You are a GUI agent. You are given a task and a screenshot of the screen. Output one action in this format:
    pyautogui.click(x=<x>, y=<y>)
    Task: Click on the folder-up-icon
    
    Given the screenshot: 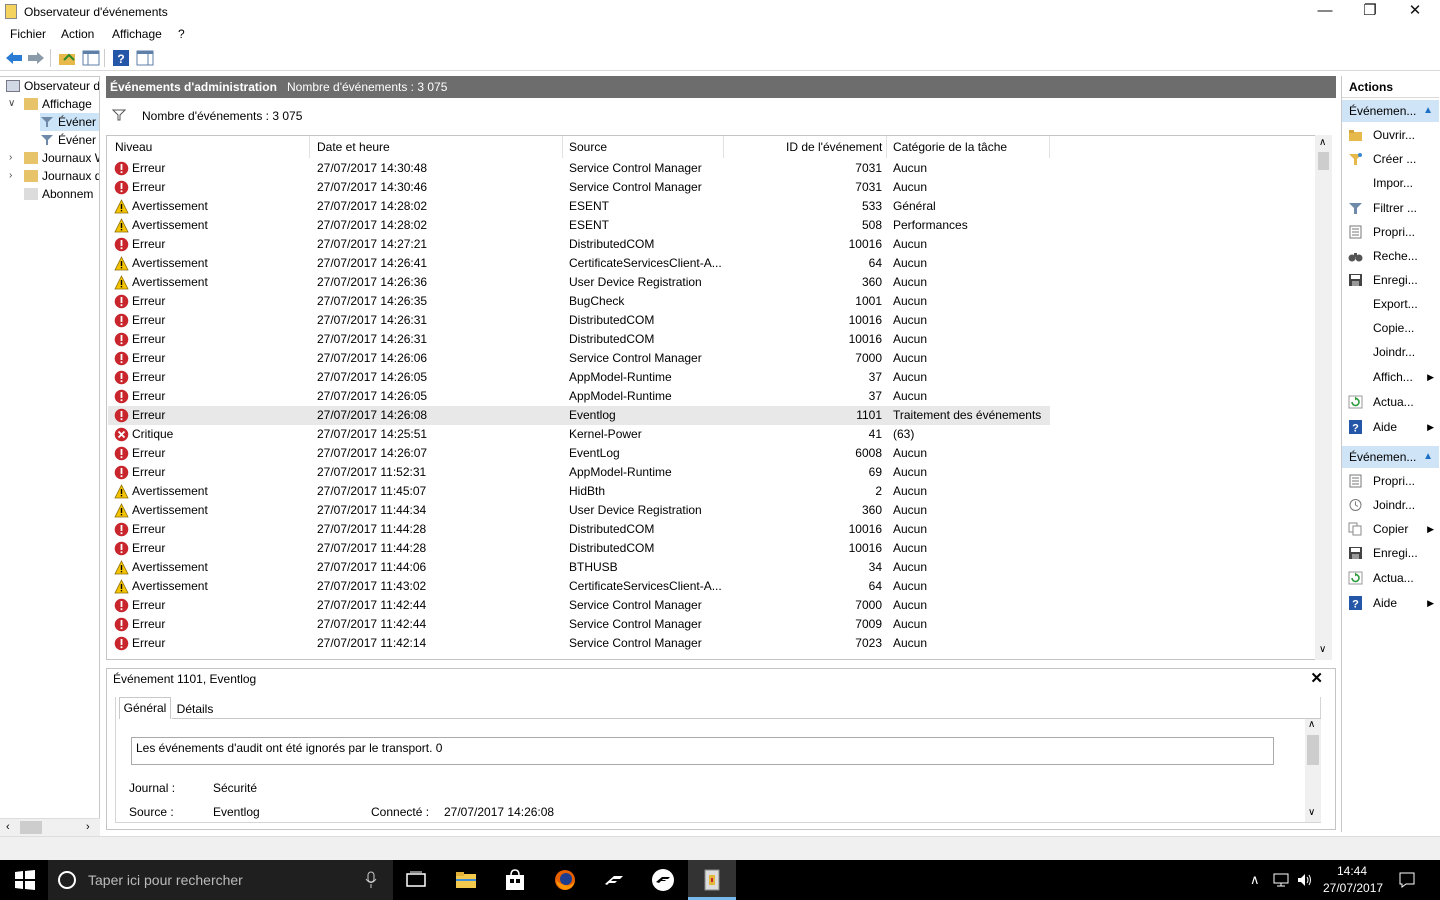 What is the action you would take?
    pyautogui.click(x=67, y=58)
    